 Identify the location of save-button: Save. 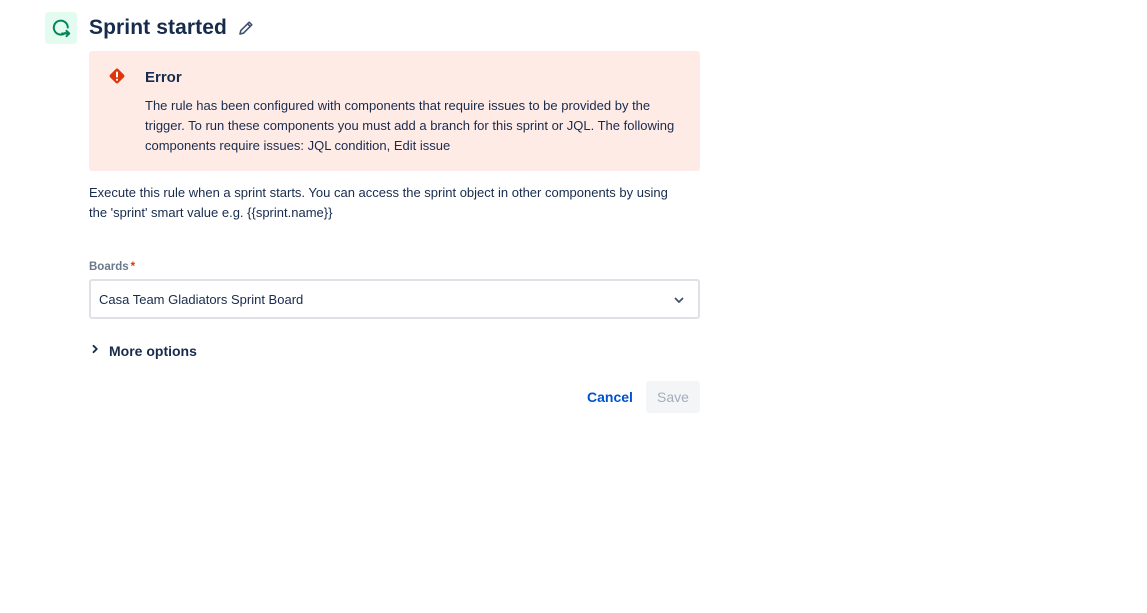
(673, 397).